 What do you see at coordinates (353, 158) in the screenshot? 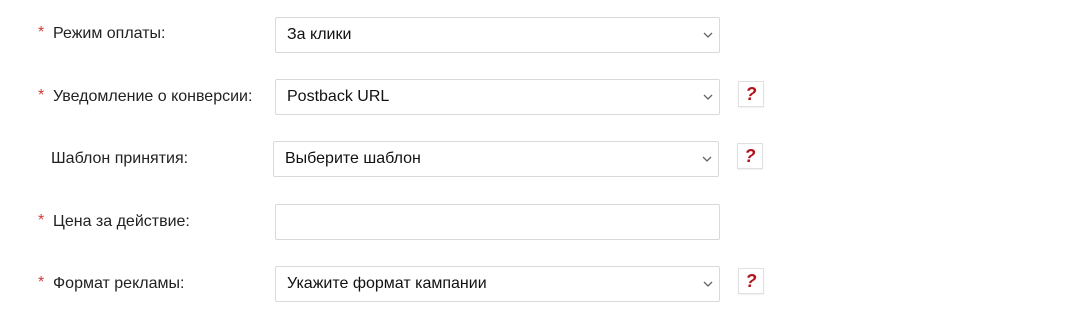
I see `acceptance-template-selected-value: Выберите шаблон` at bounding box center [353, 158].